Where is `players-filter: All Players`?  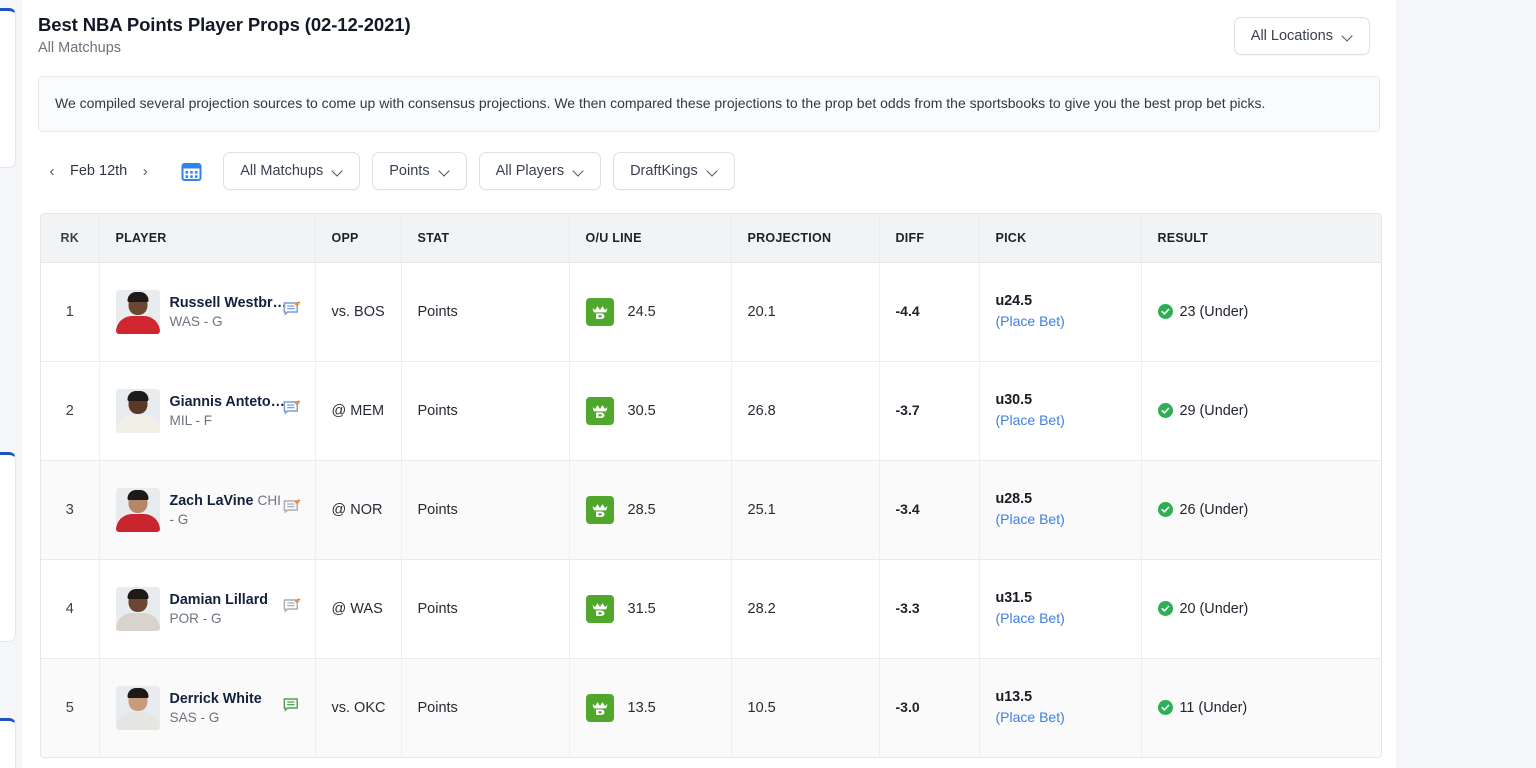 players-filter: All Players is located at coordinates (540, 171).